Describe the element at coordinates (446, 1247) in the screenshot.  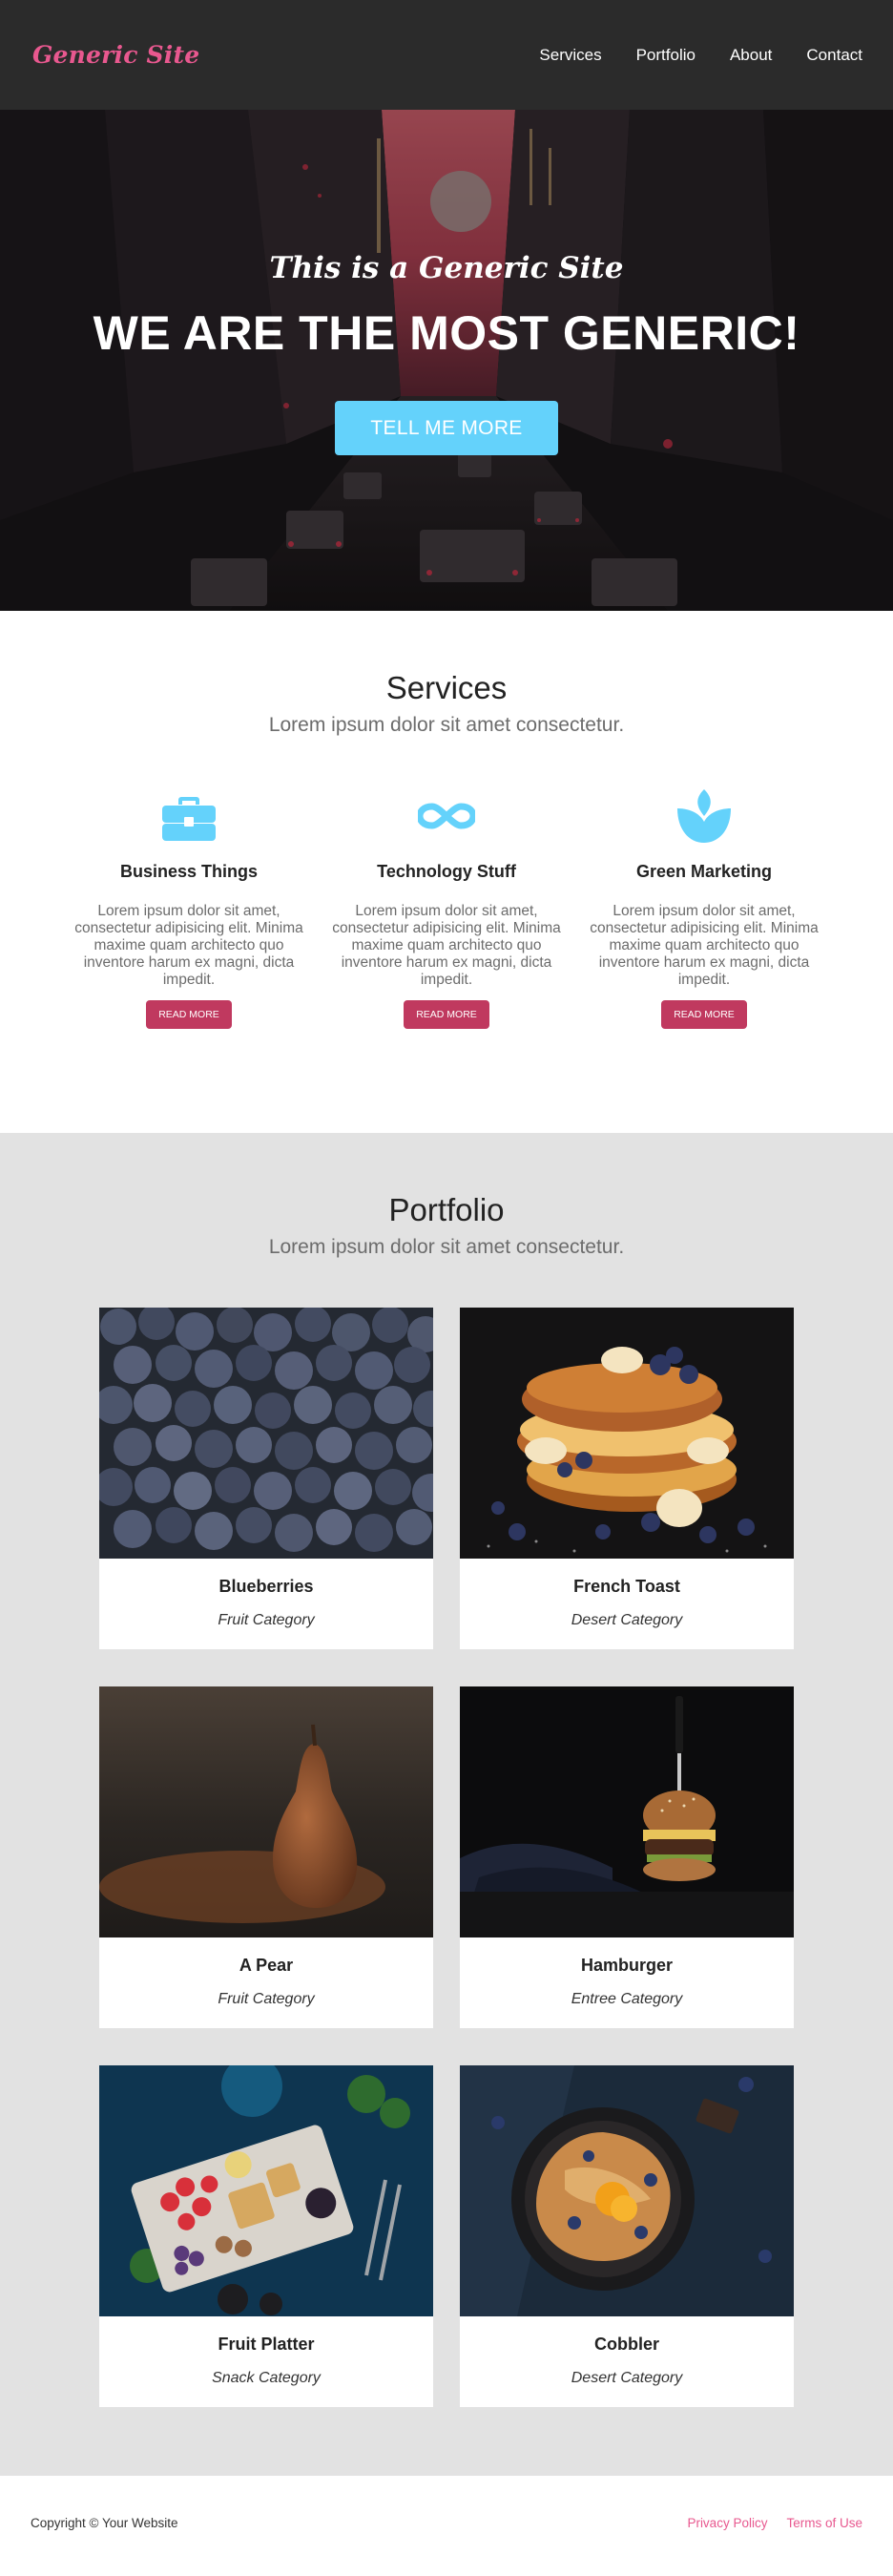
I see `portfolio-subtitle: Lorem ipsum dolor sit amet consectetur.` at that location.